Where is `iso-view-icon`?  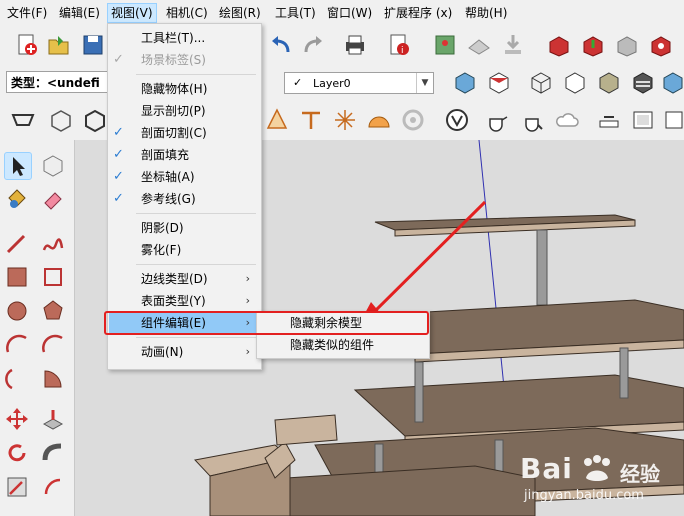
iso-view-icon is located at coordinates (465, 83).